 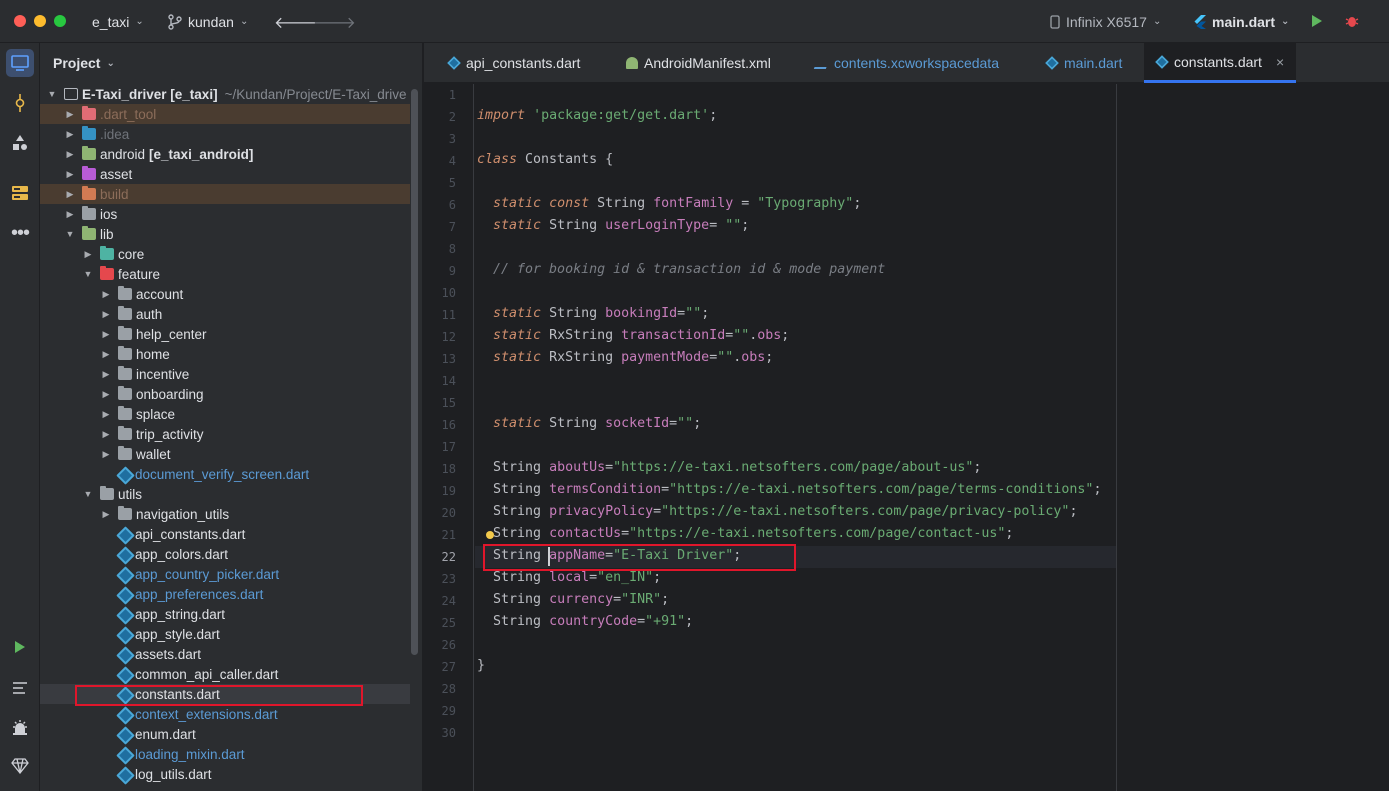 What do you see at coordinates (1105, 21) in the screenshot?
I see `device-selector: Infinix X6517 ⌄` at bounding box center [1105, 21].